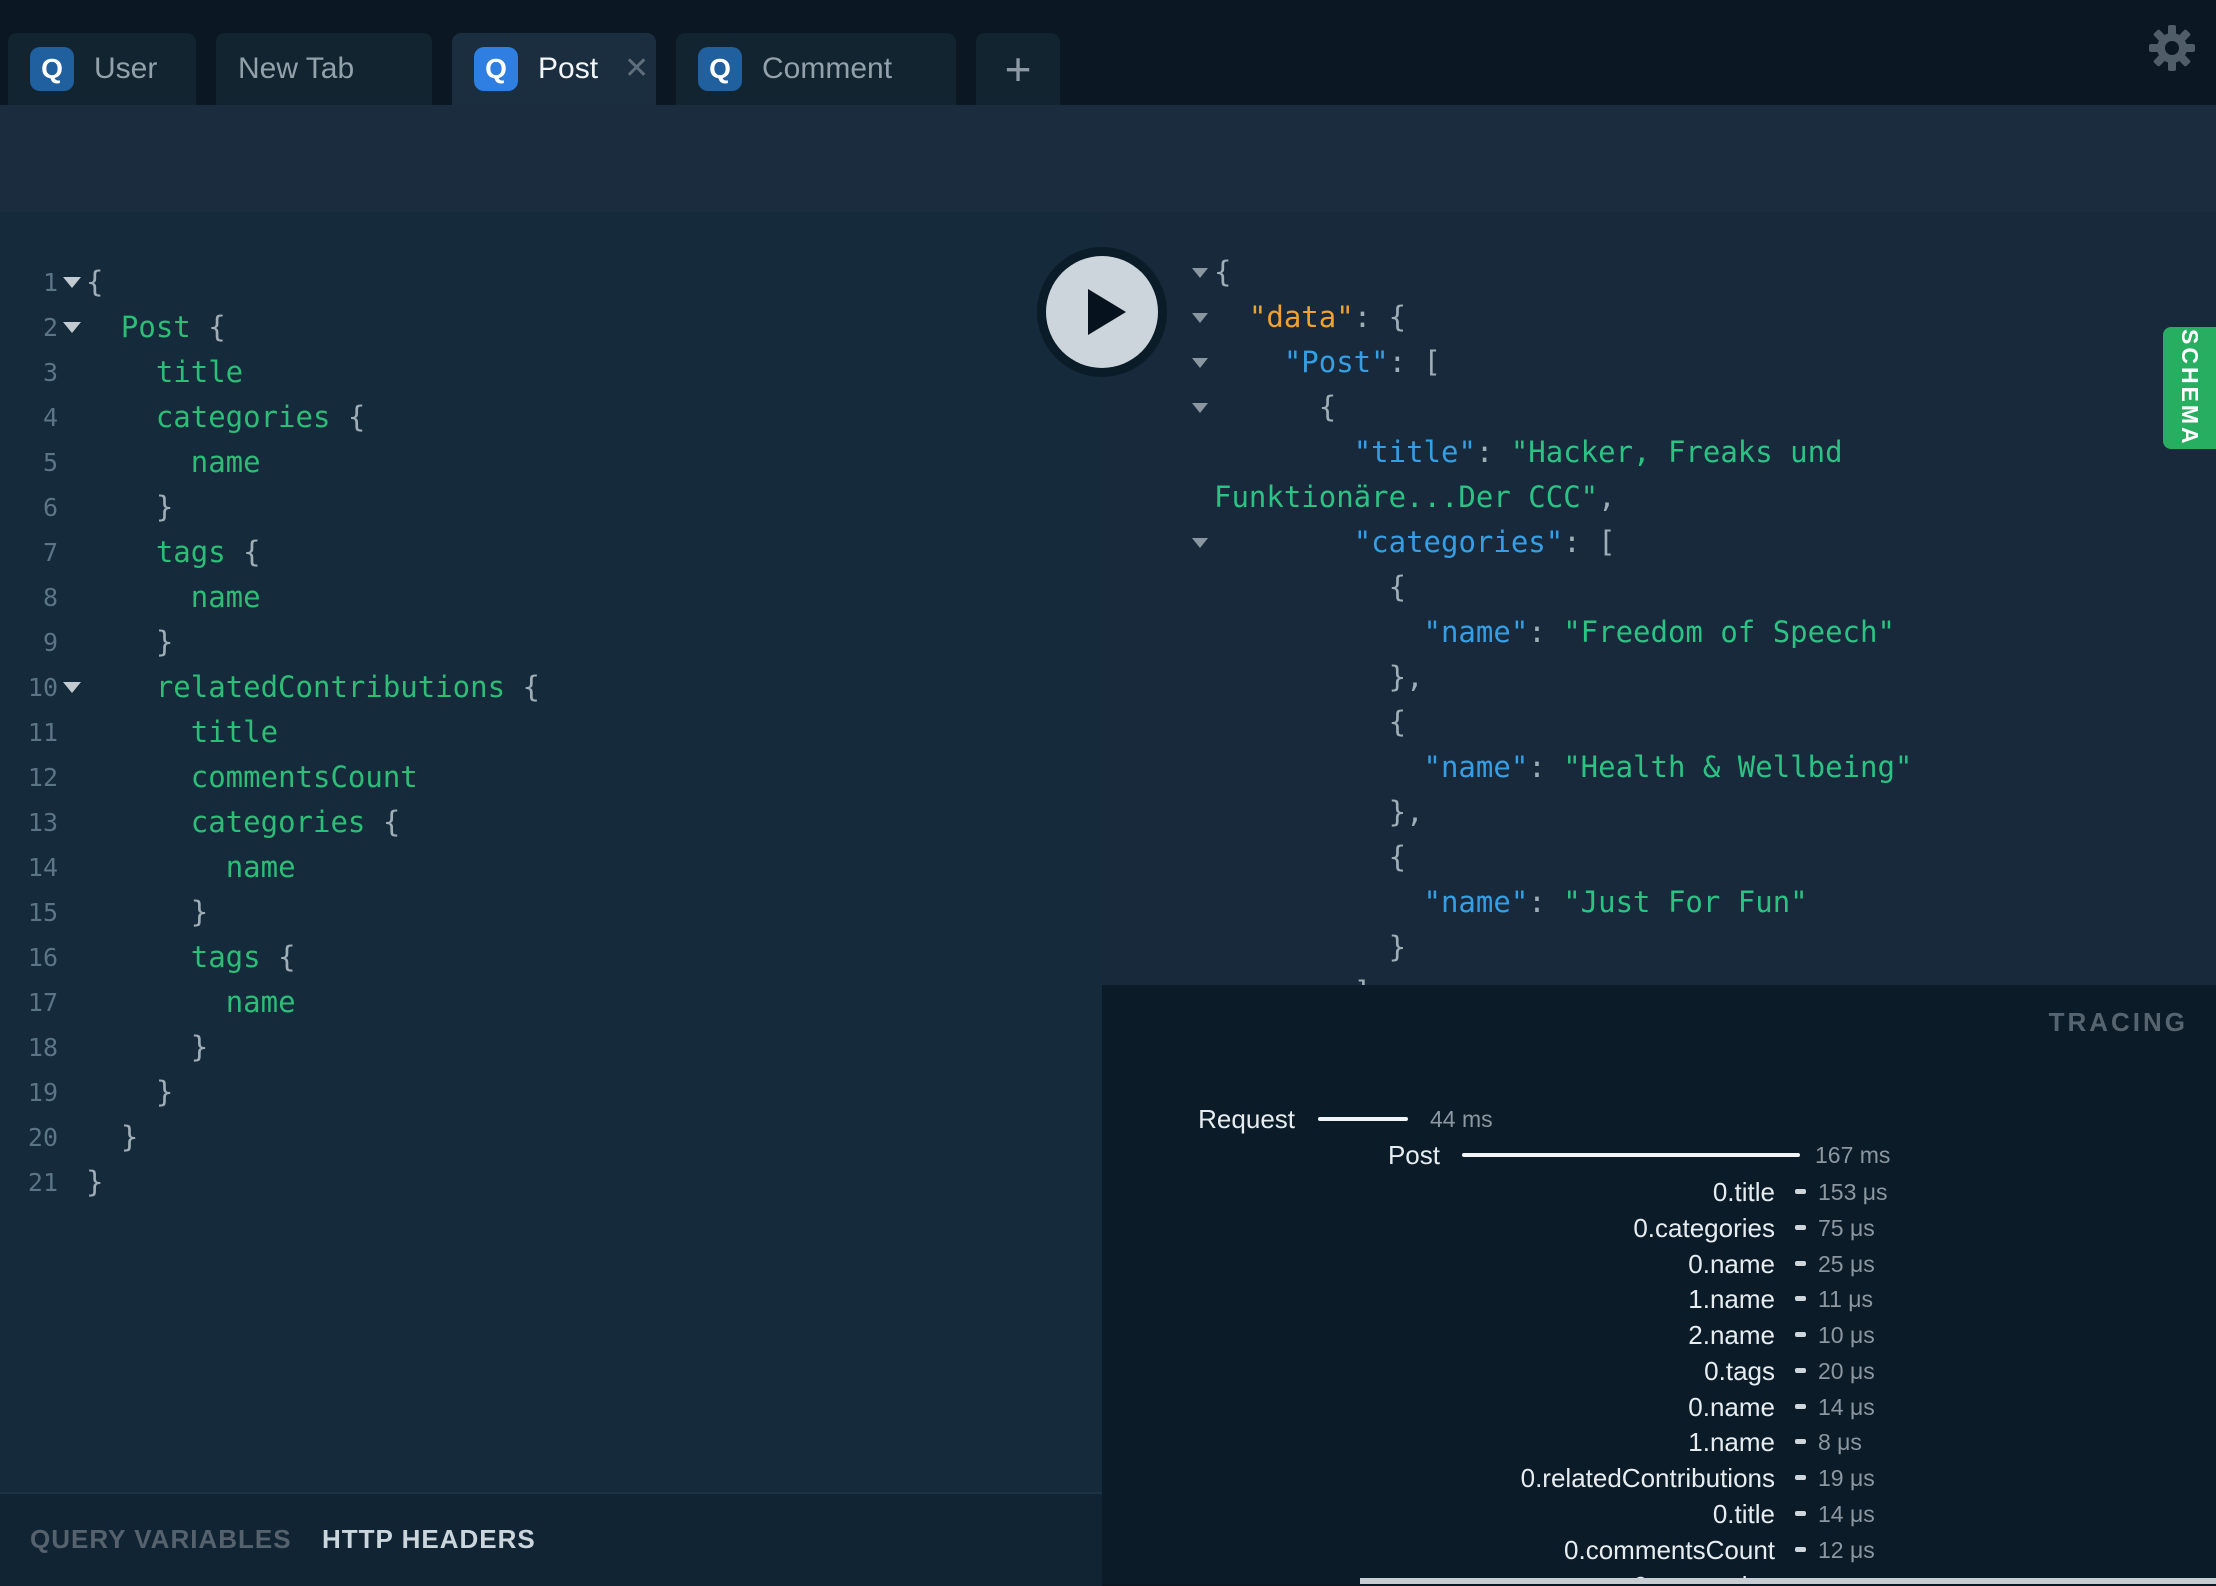 This screenshot has width=2216, height=1586. Describe the element at coordinates (1414, 452) in the screenshot. I see `code-token: "title"` at that location.